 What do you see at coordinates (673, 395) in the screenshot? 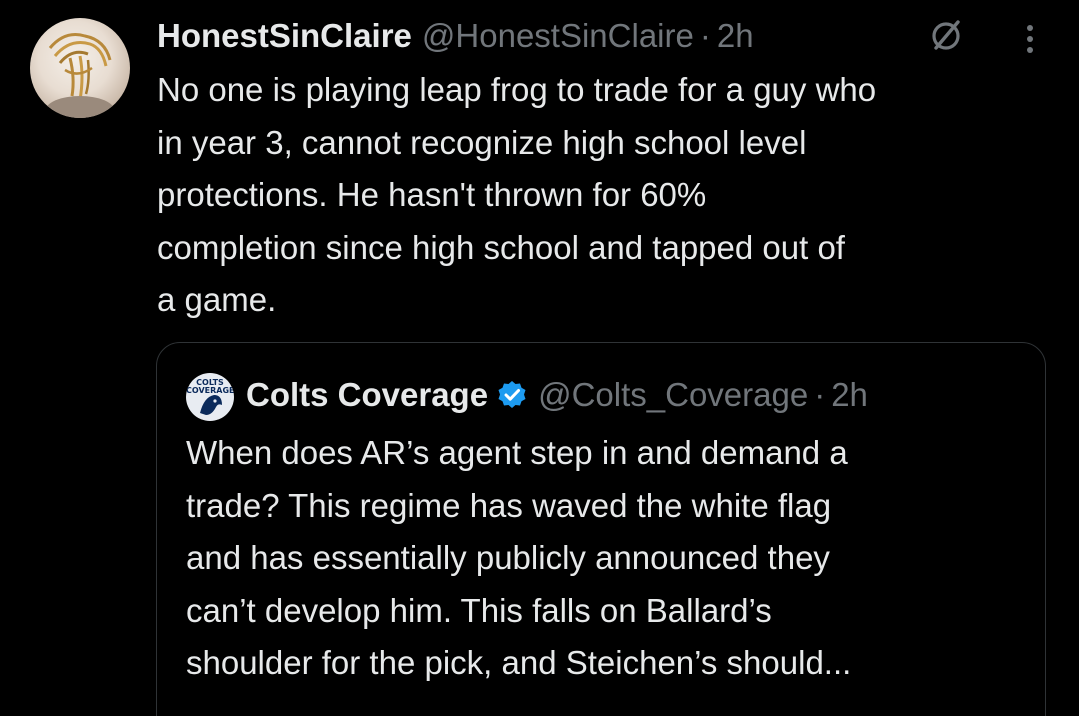
I see `quoted-user-handle: @Colts_Coverage` at bounding box center [673, 395].